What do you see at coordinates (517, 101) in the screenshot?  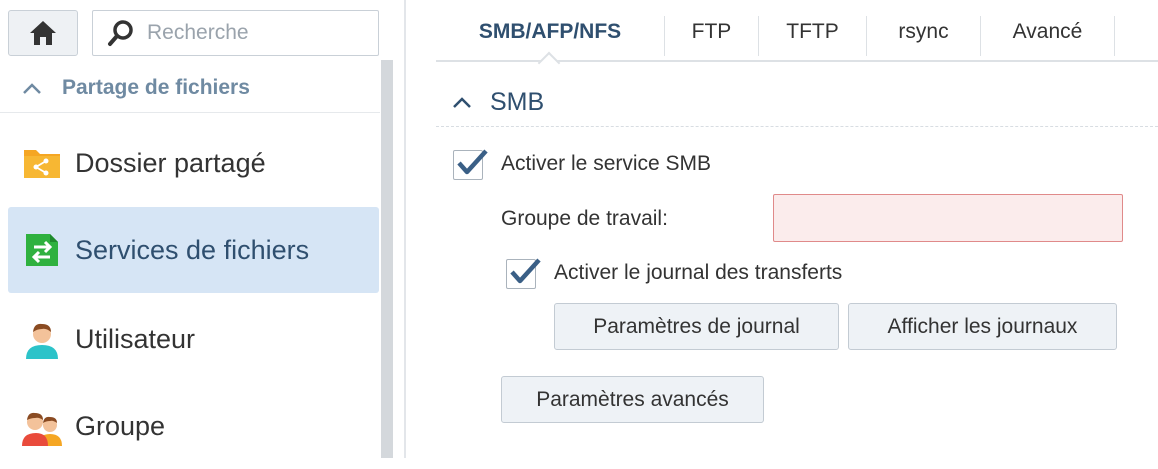 I see `smb-section-title: SMB` at bounding box center [517, 101].